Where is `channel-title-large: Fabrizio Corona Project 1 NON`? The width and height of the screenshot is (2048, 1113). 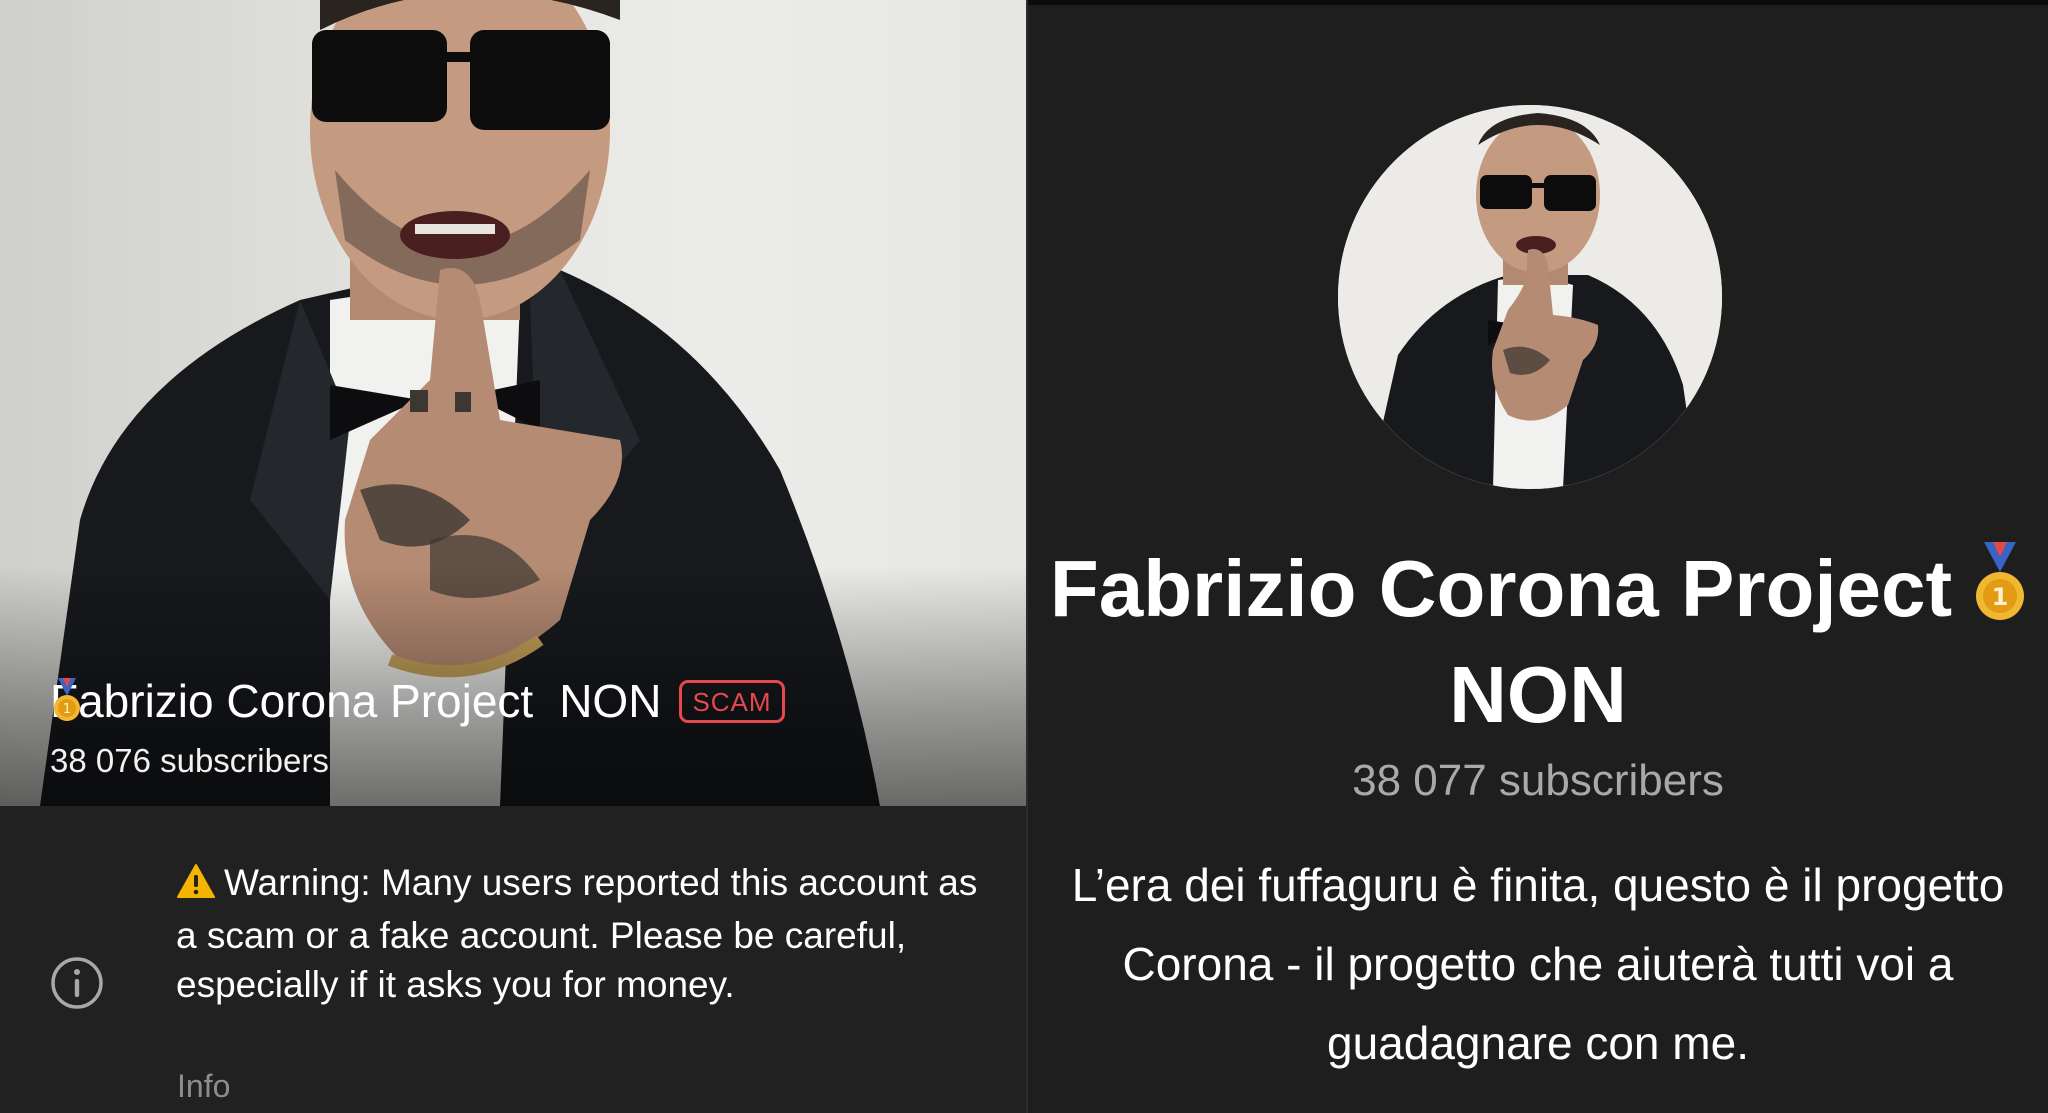
channel-title-large: Fabrizio Corona Project 1 NON is located at coordinates (1538, 642).